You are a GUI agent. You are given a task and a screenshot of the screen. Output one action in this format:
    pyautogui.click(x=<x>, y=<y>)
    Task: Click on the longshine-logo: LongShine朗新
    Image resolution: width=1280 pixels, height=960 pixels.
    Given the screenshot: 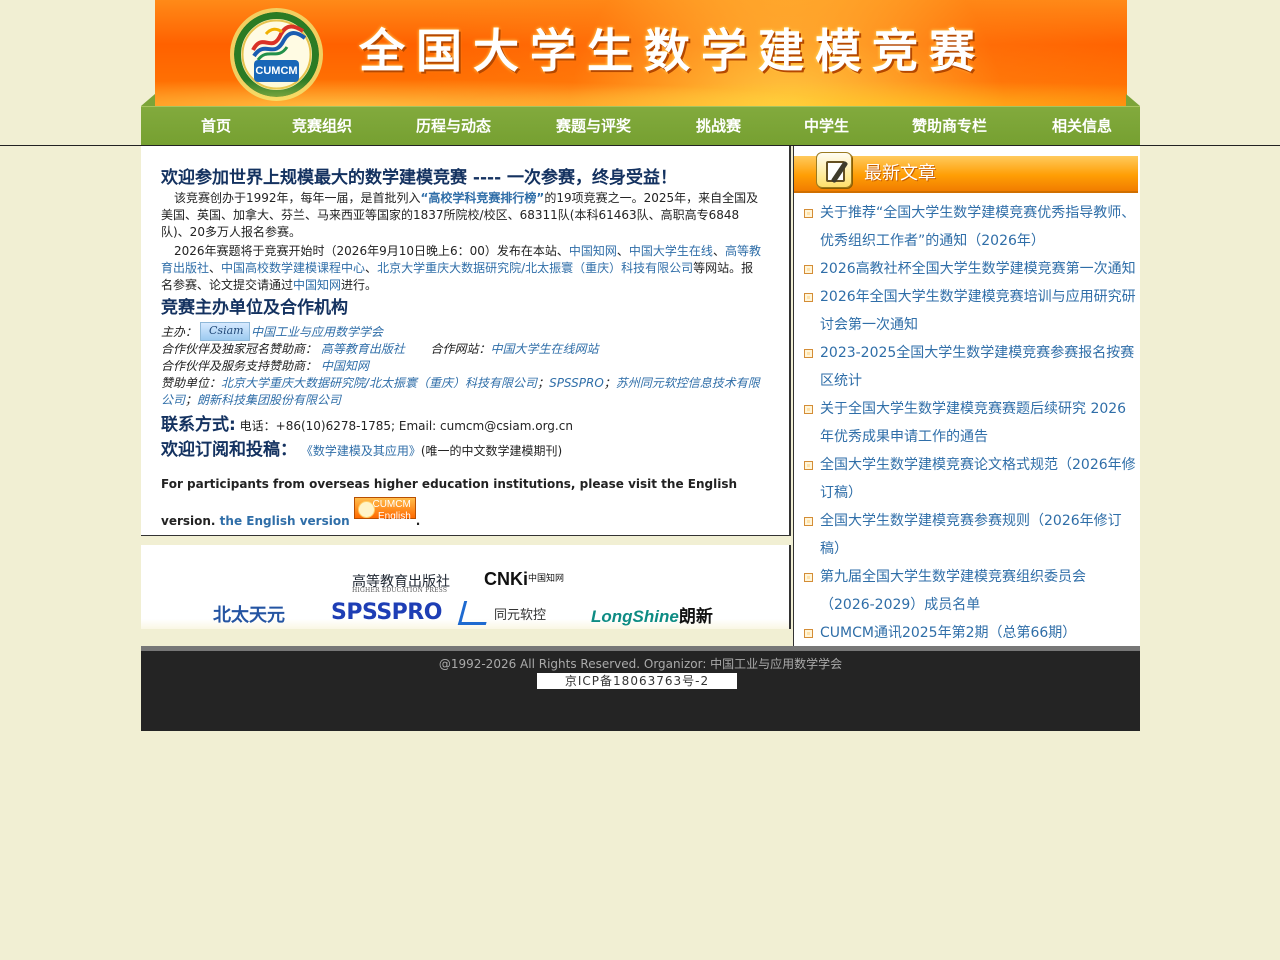 What is the action you would take?
    pyautogui.click(x=652, y=614)
    